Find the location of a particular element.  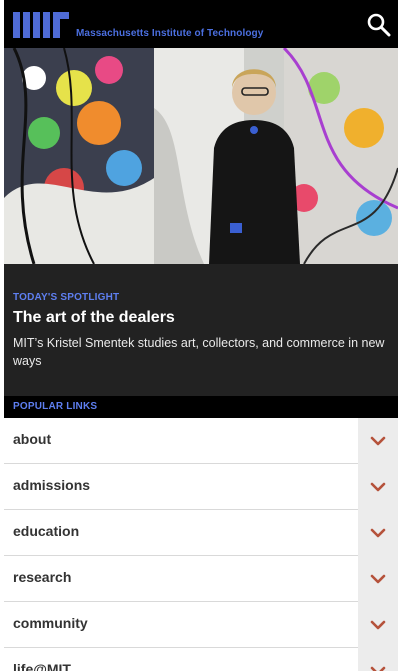

link-label: community is located at coordinates (50, 623).